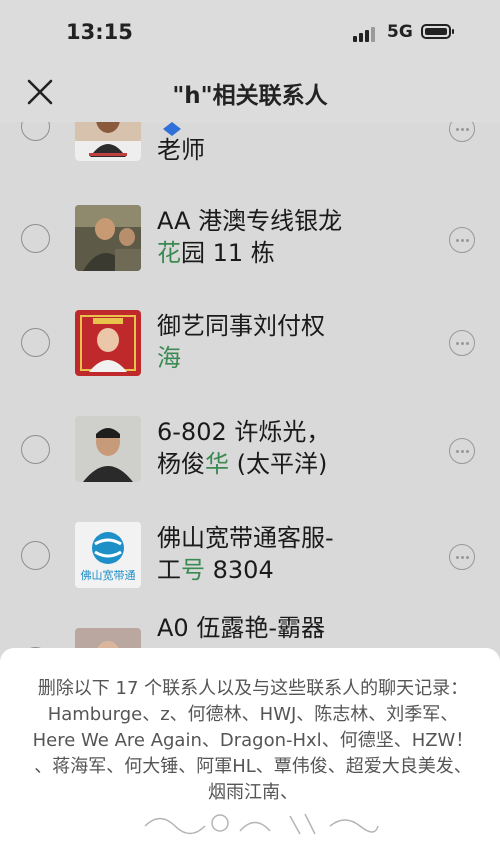 The width and height of the screenshot is (500, 855). Describe the element at coordinates (181, 150) in the screenshot. I see `contact-name: 老师` at that location.